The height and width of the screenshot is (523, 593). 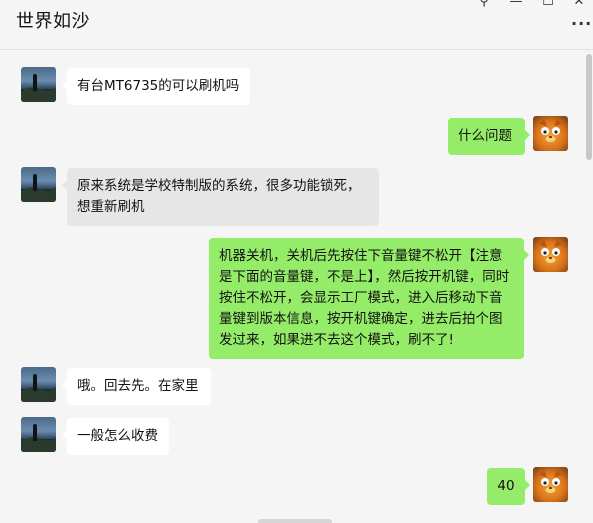 I want to click on maximize-icon: ☐, so click(x=548, y=4).